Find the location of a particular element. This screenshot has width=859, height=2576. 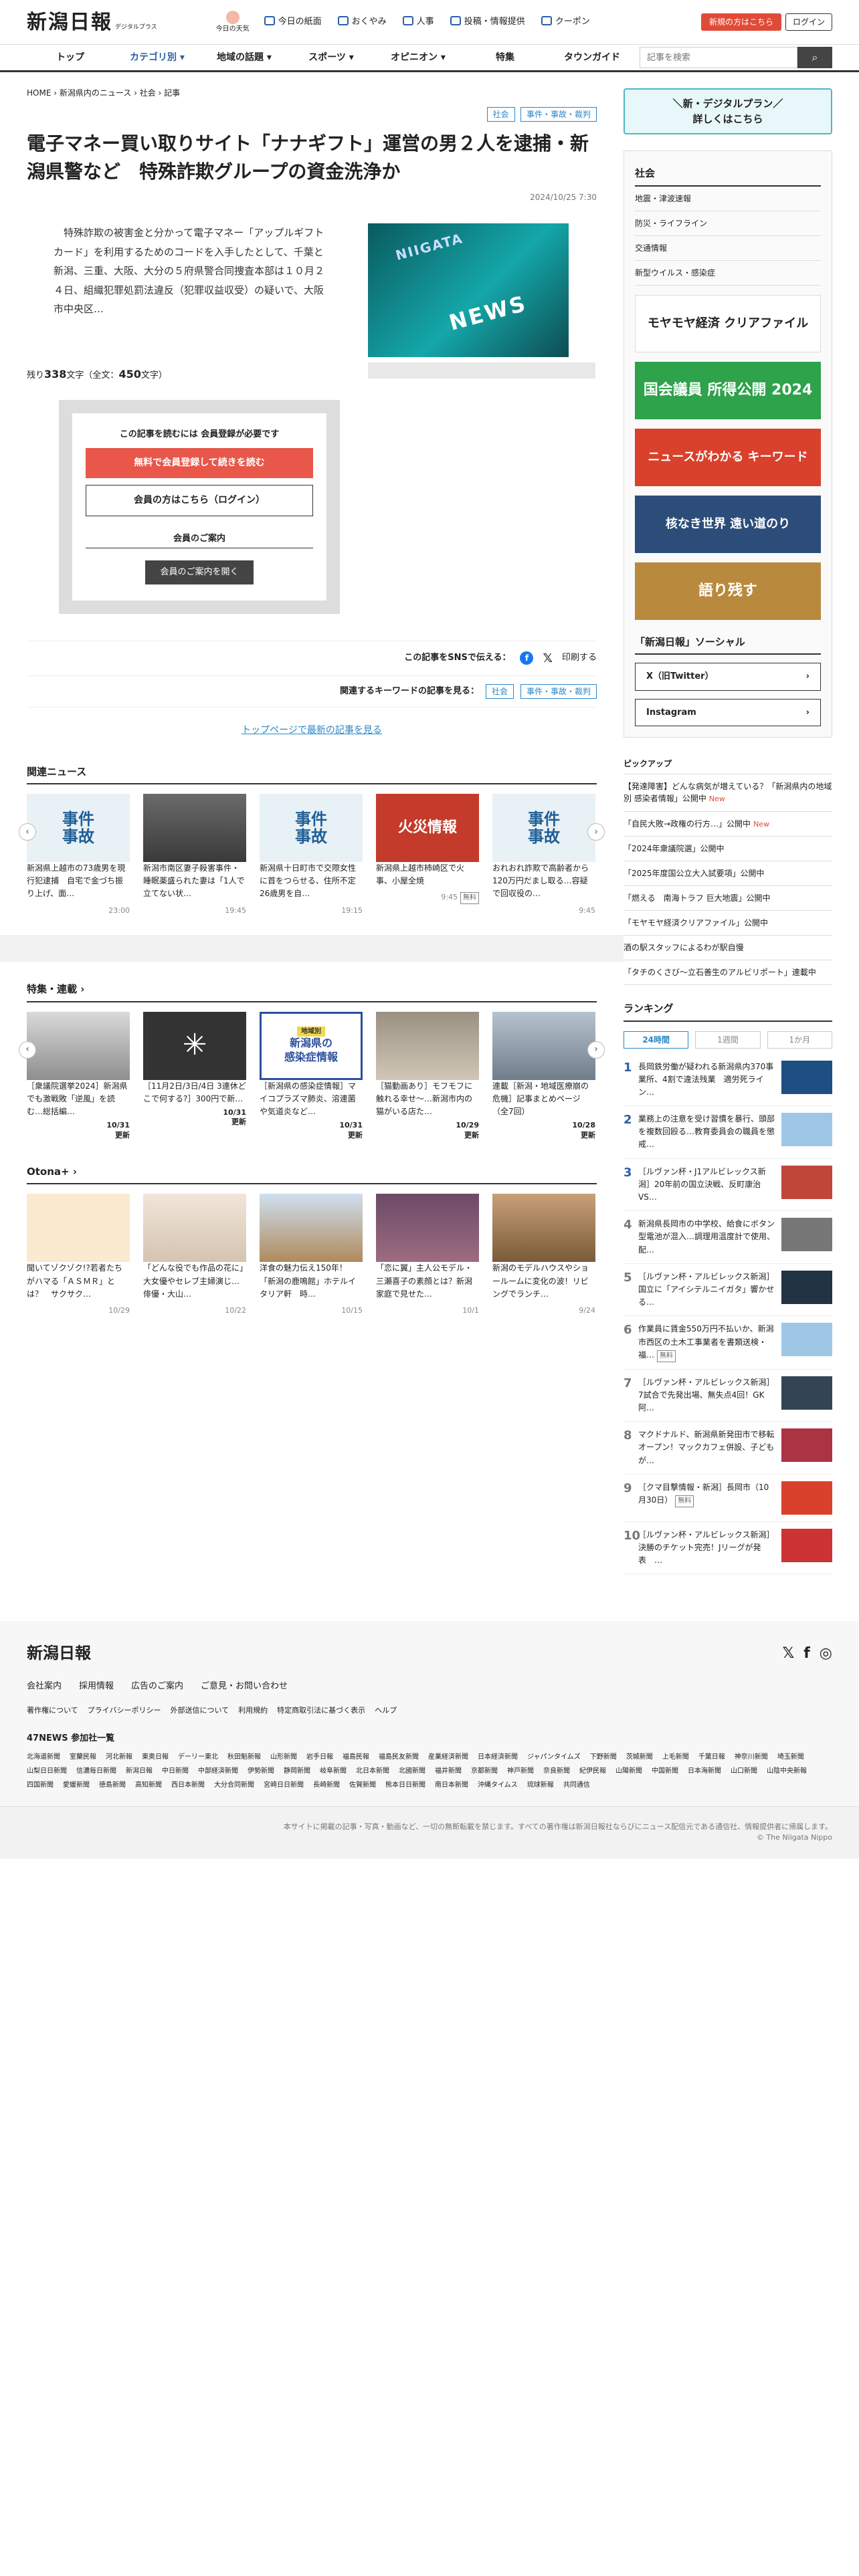

register-button: 新規の方はこちら is located at coordinates (740, 22).